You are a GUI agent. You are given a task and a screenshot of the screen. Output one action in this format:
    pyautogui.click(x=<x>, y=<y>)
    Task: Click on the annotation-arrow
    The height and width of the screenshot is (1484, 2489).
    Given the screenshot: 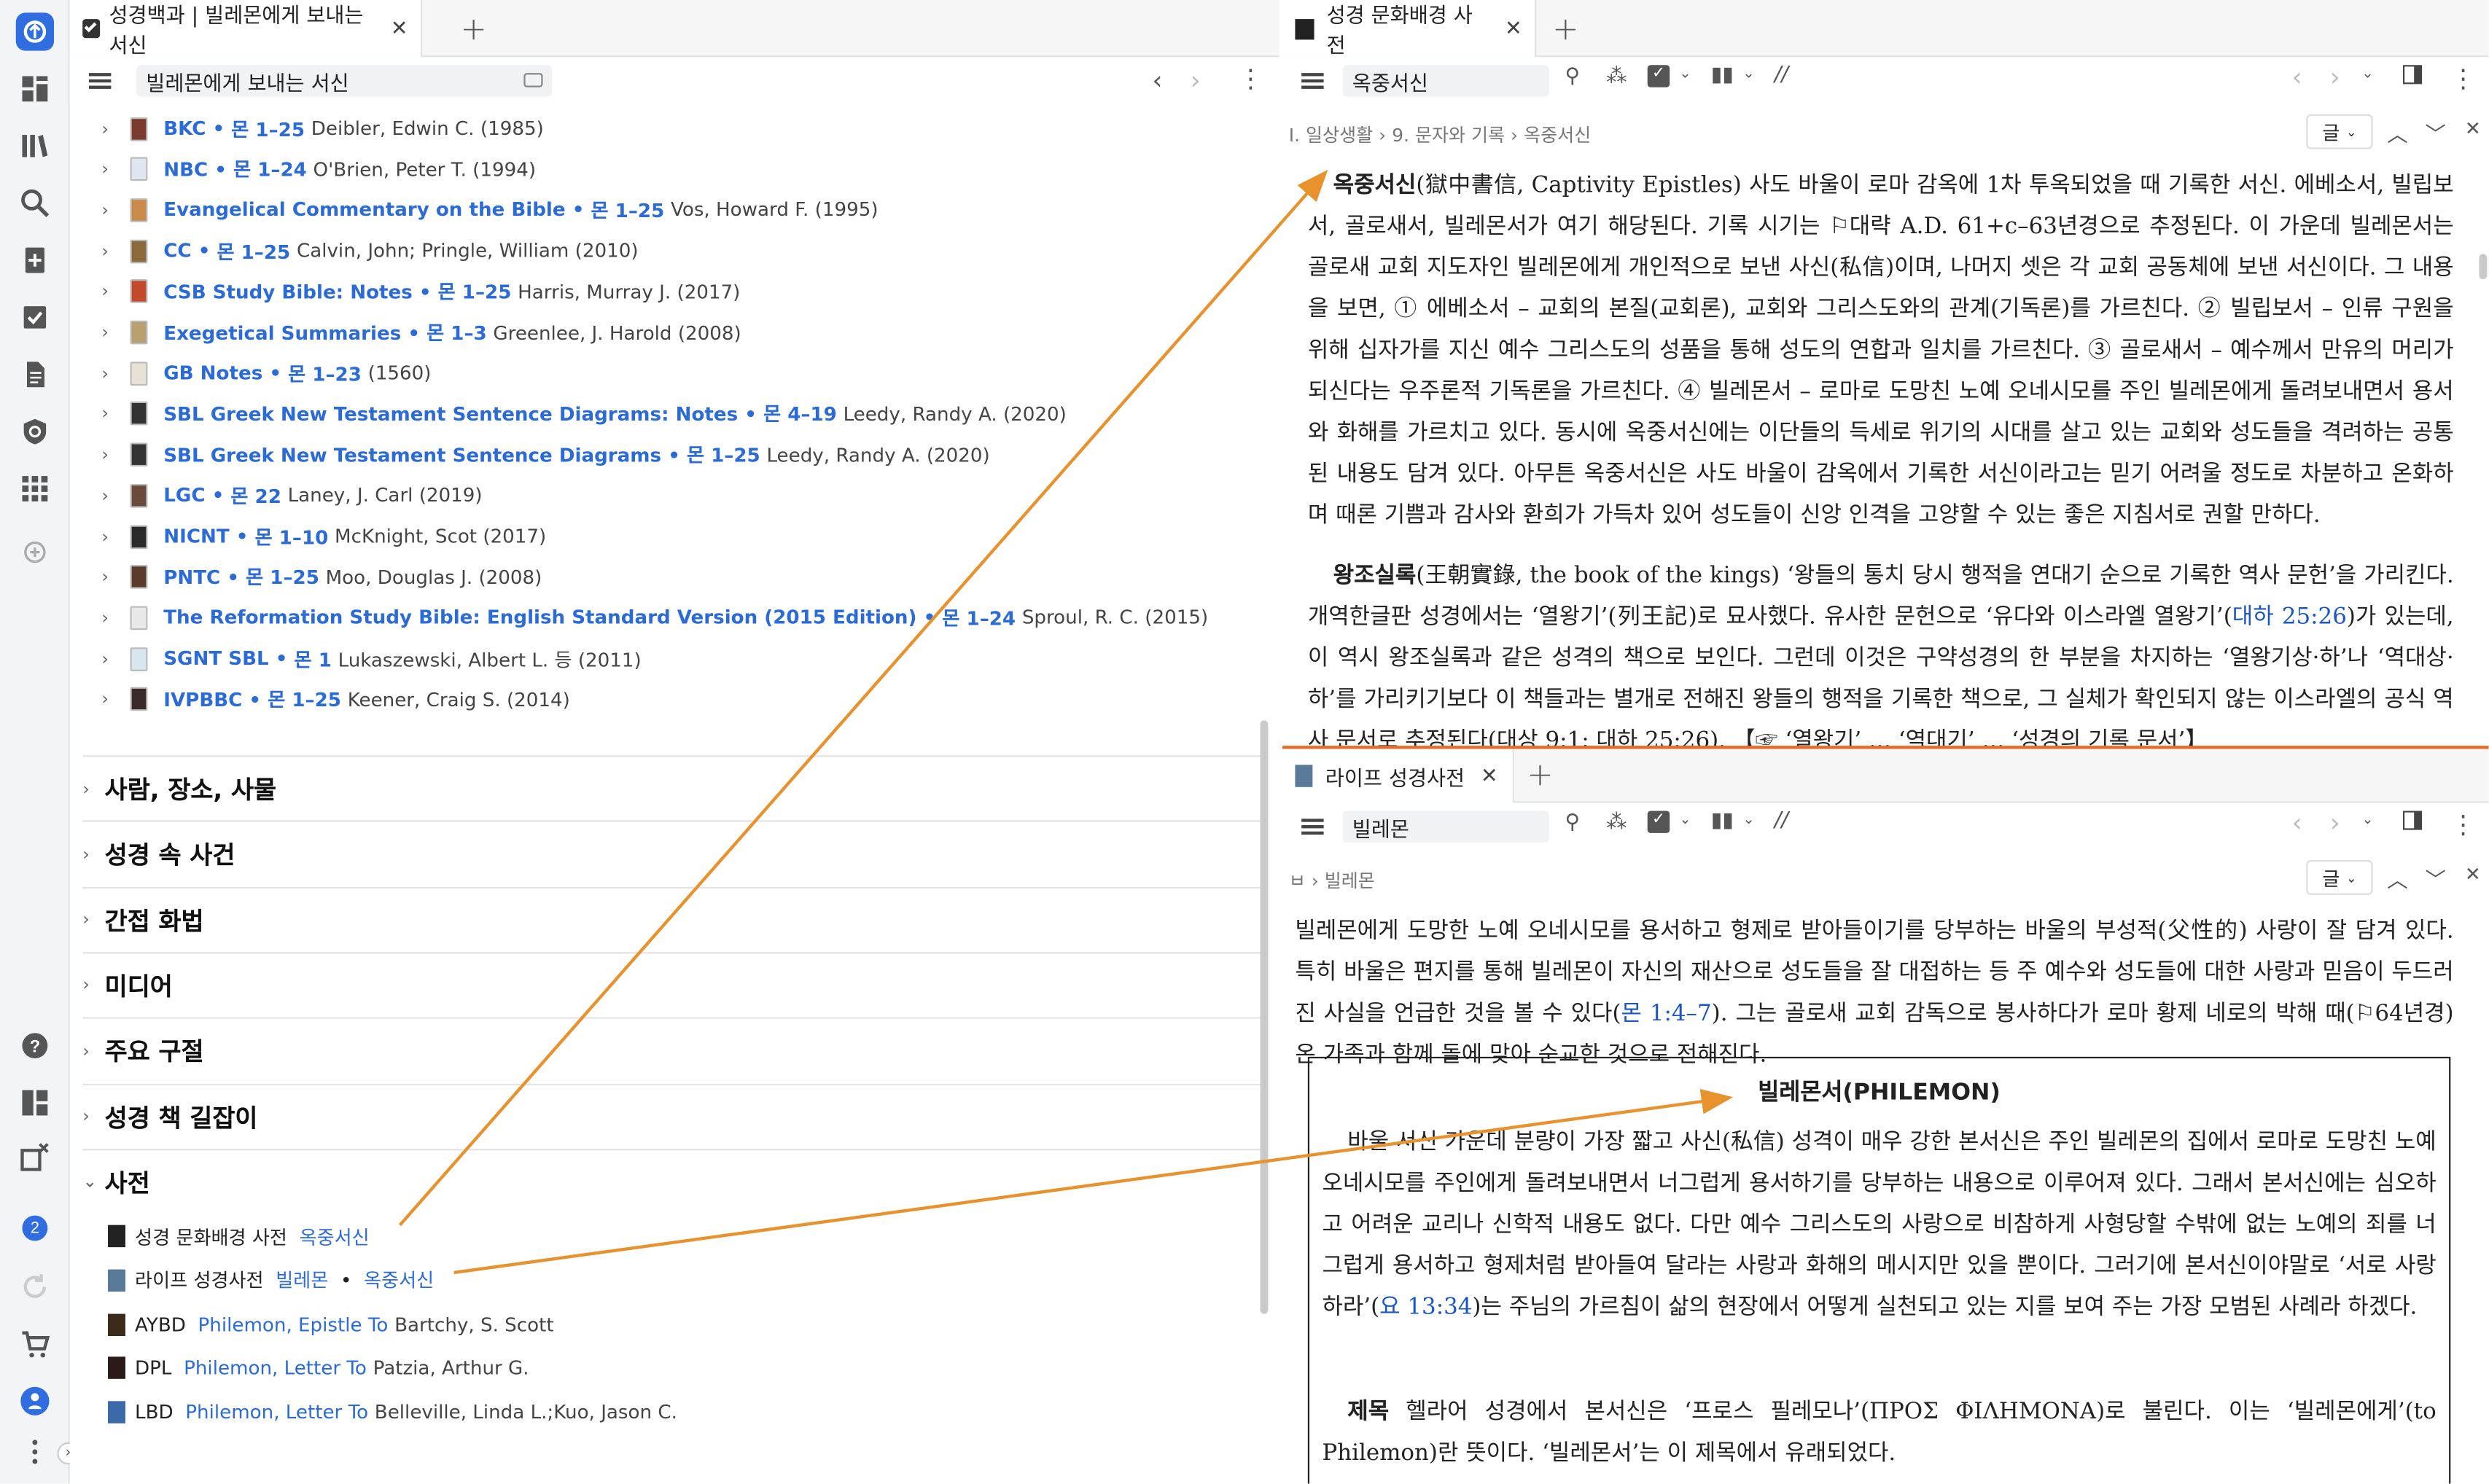 What is the action you would take?
    pyautogui.click(x=1093, y=1181)
    